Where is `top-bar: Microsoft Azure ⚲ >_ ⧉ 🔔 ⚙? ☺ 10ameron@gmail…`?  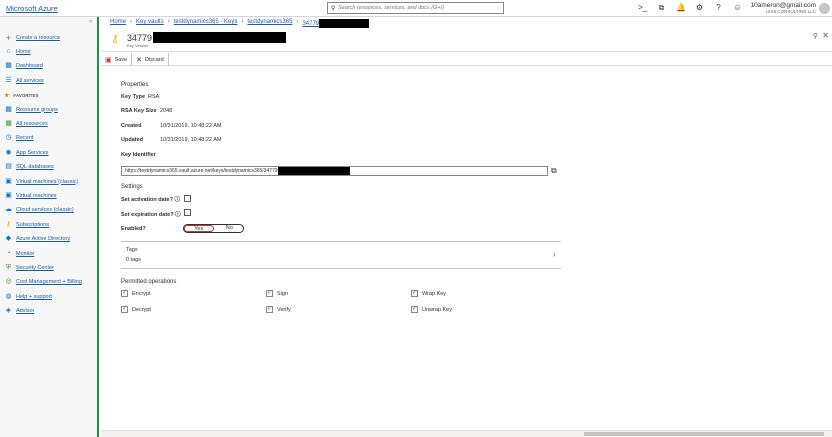 top-bar: Microsoft Azure ⚲ >_ ⧉ 🔔 ⚙? ☺ 10ameron@gmail… is located at coordinates (416, 8).